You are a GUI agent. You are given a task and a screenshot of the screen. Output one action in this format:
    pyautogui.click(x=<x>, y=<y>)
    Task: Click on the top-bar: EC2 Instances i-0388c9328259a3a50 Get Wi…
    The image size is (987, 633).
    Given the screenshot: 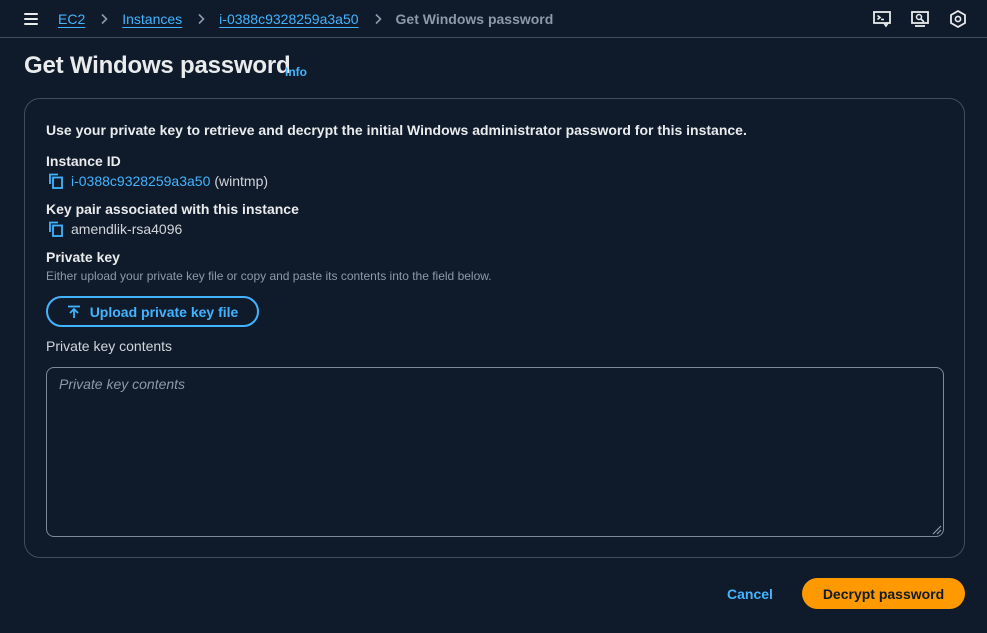 What is the action you would take?
    pyautogui.click(x=493, y=19)
    